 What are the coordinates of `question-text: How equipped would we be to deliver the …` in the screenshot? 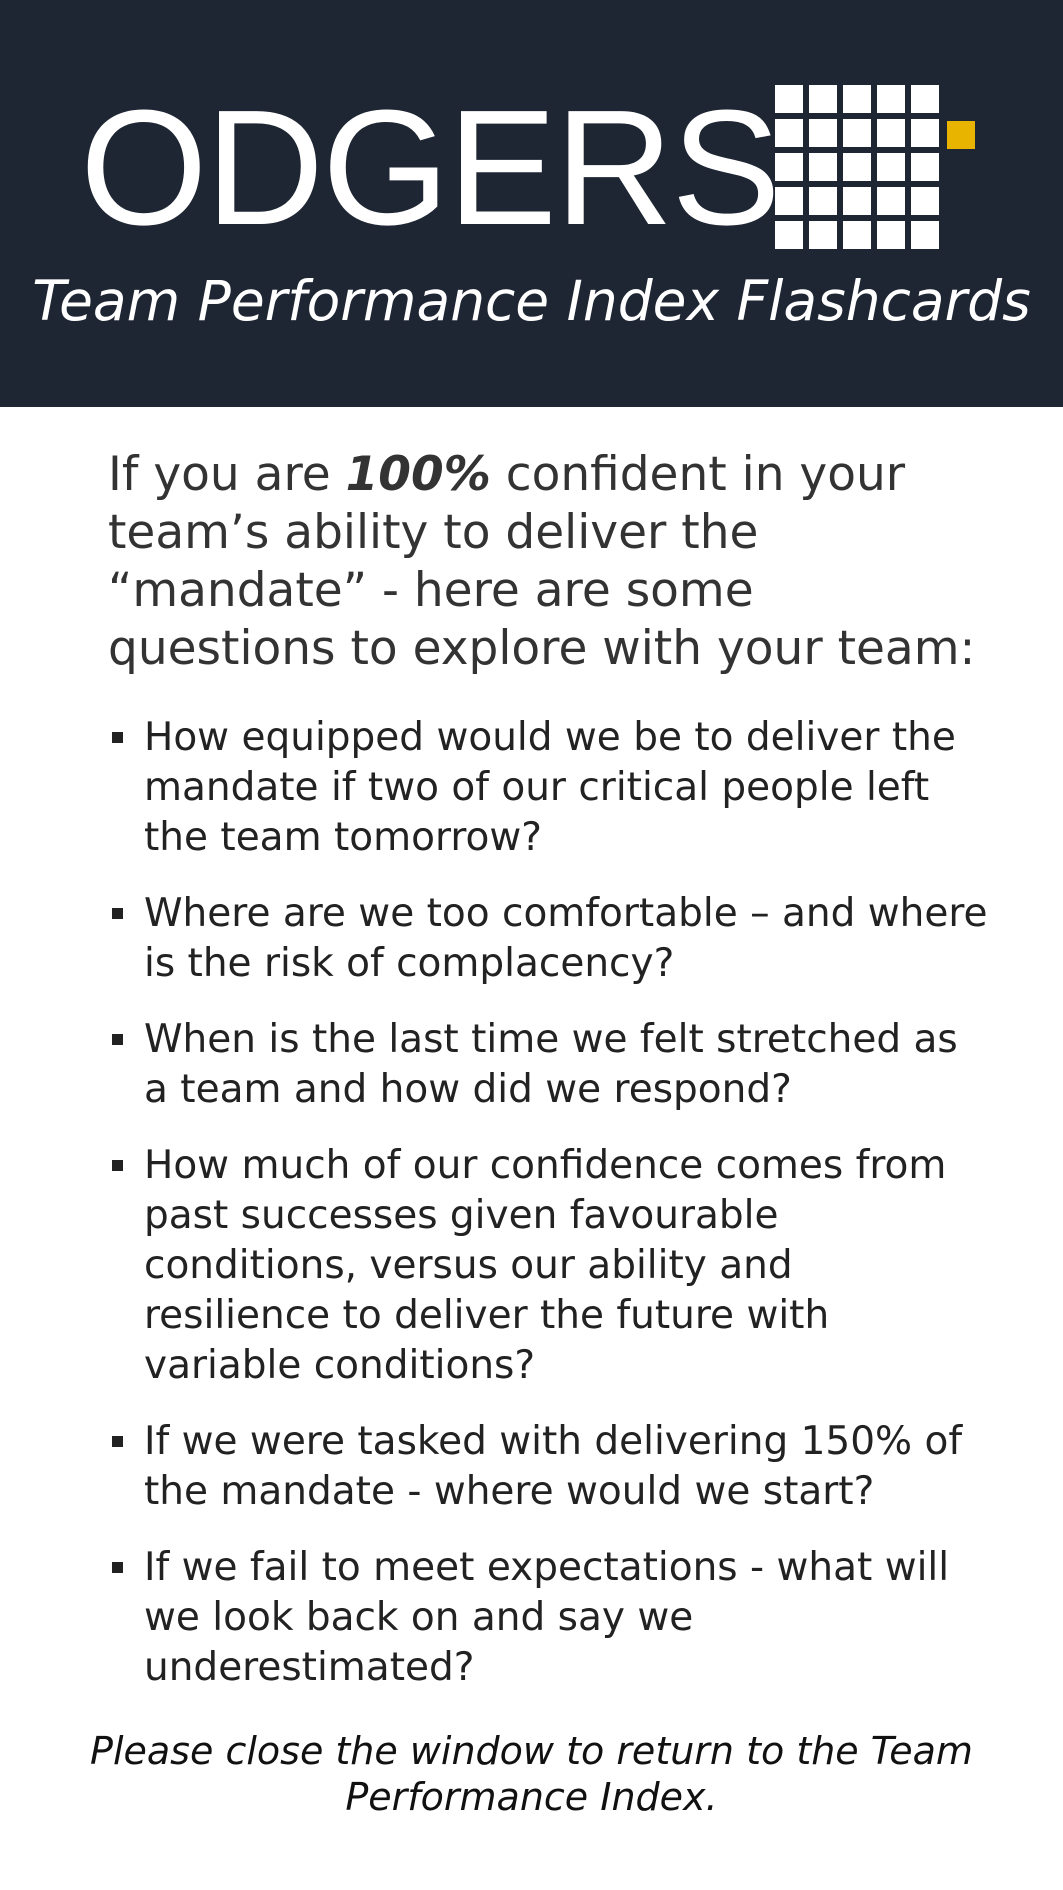 It's located at (550, 787).